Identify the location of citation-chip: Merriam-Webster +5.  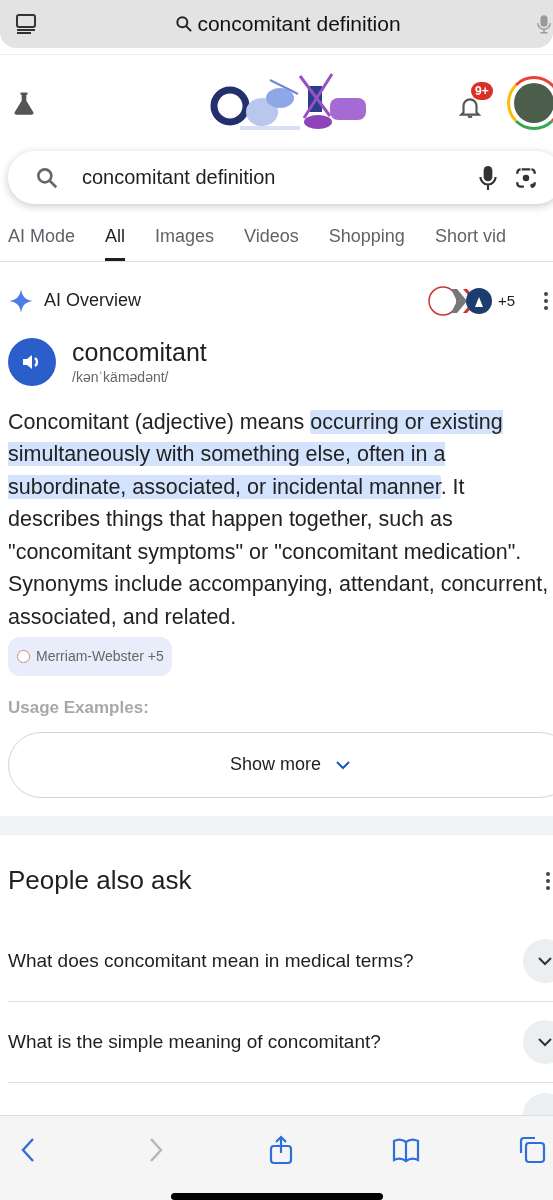
(90, 656).